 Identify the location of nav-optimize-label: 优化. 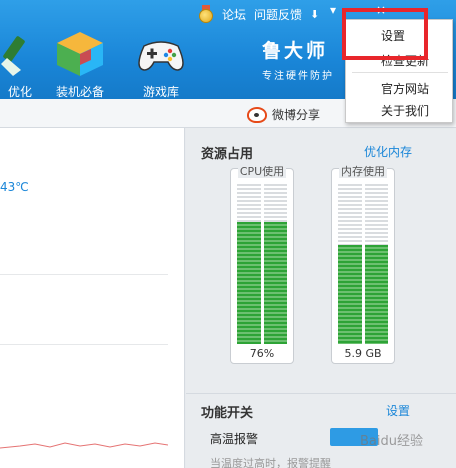
(19, 92).